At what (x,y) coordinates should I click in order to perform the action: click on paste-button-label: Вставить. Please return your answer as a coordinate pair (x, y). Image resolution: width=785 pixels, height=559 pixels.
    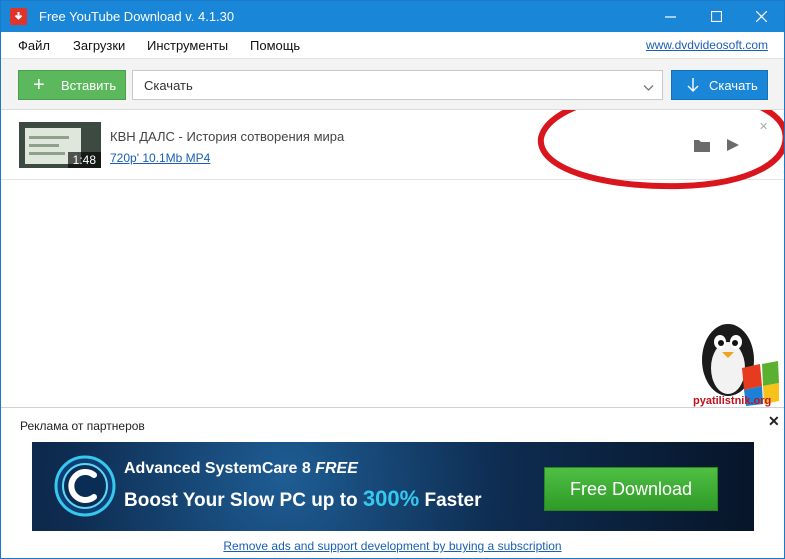
    Looking at the image, I should click on (89, 85).